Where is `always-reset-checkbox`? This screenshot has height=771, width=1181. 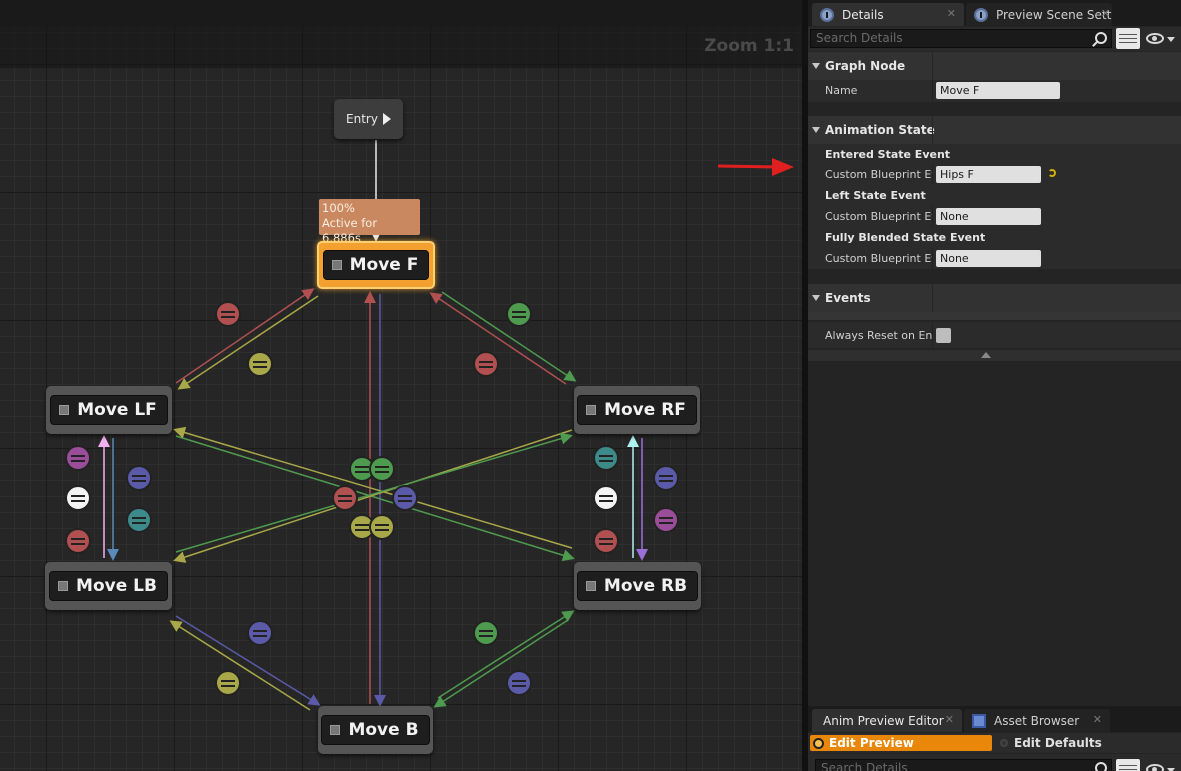 always-reset-checkbox is located at coordinates (943, 335).